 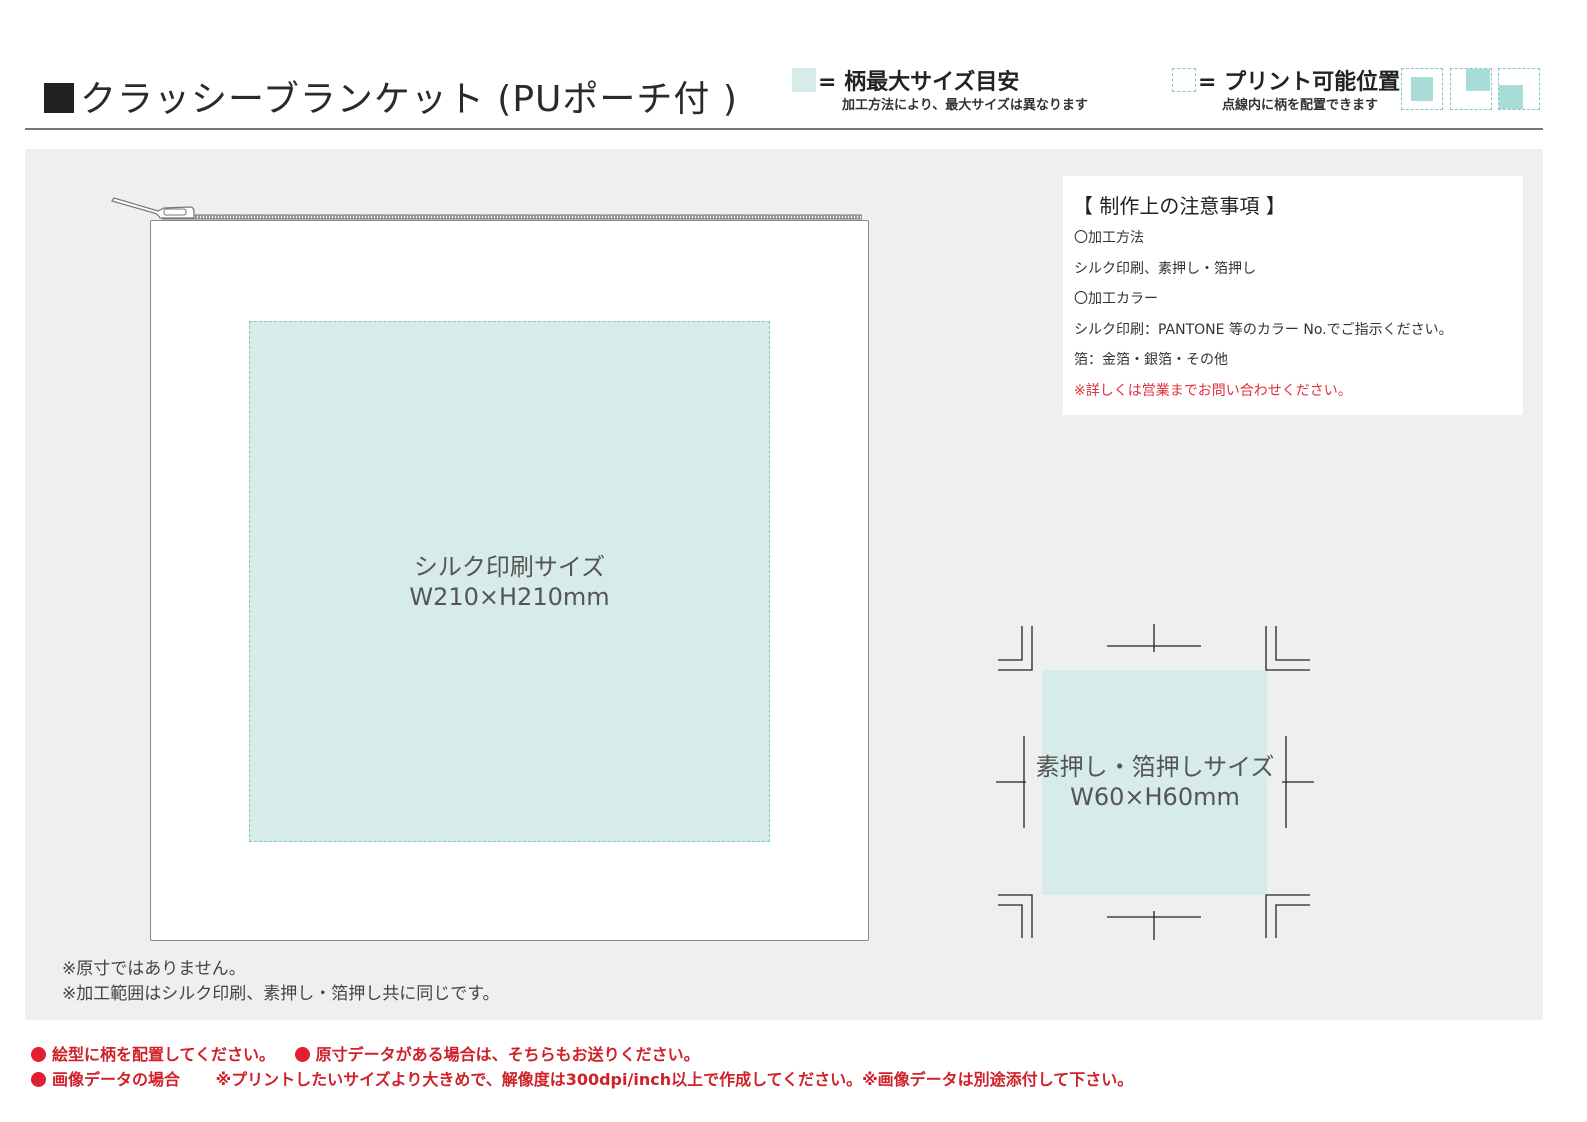 What do you see at coordinates (1155, 797) in the screenshot?
I see `emboss-area-size: W60×H60mm` at bounding box center [1155, 797].